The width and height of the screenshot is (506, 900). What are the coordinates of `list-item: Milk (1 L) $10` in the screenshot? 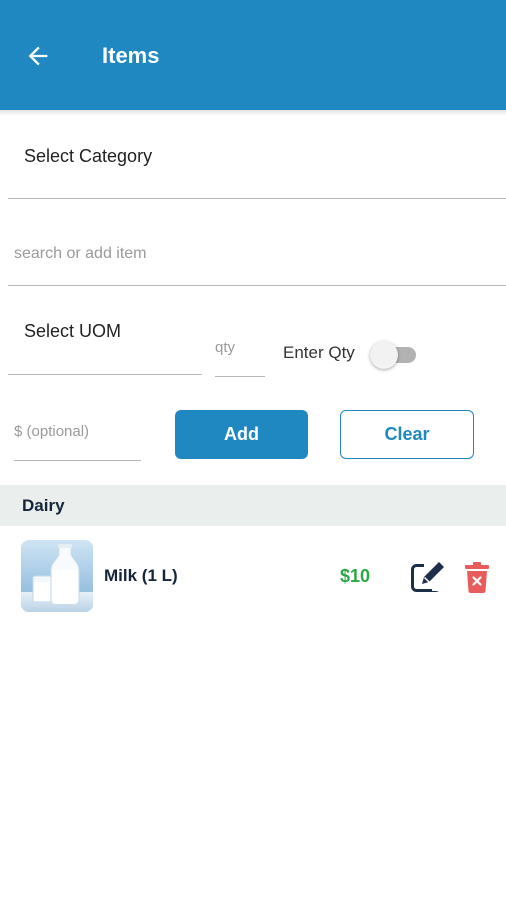 It's located at (253, 576).